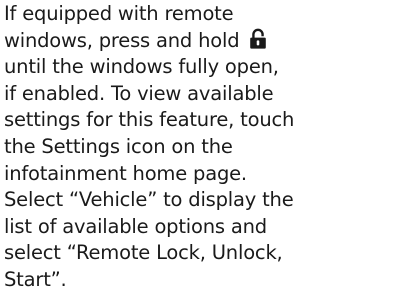 This screenshot has width=403, height=298. Describe the element at coordinates (258, 38) in the screenshot. I see `unlock-icon` at that location.